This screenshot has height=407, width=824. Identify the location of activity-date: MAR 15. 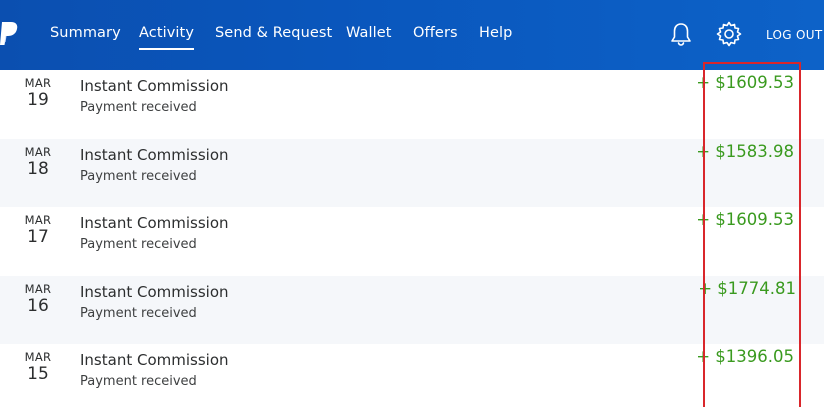
(38, 367).